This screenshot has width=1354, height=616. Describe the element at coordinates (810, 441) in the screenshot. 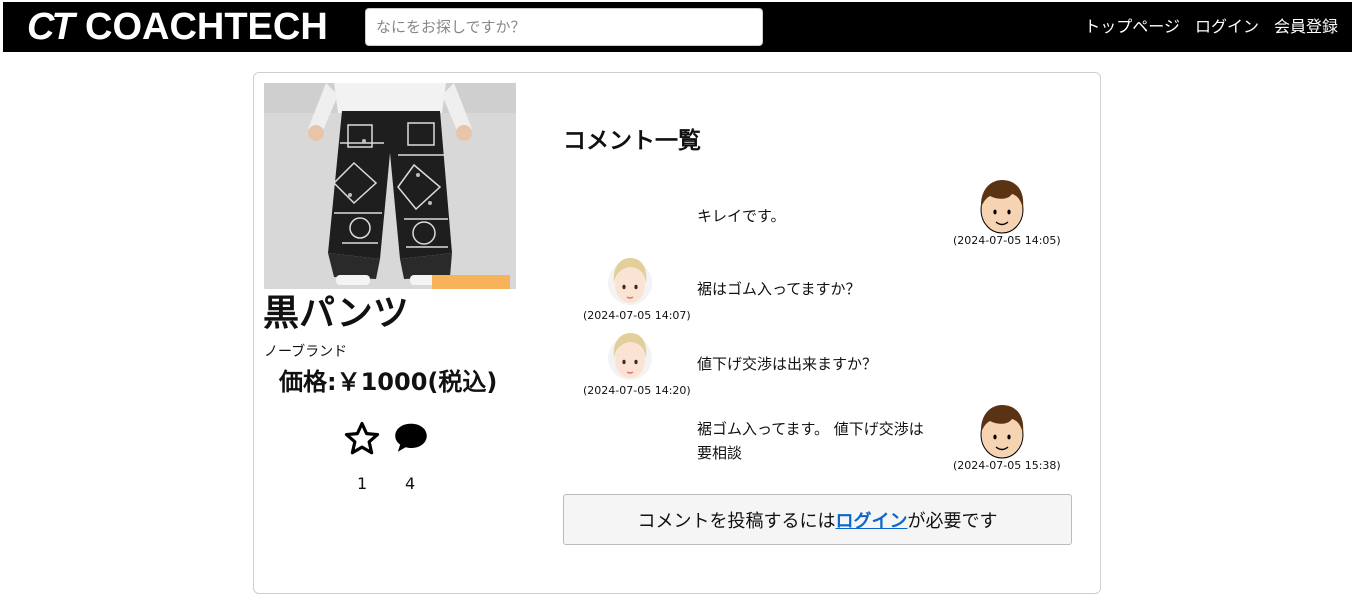

I see `comment-text: 裾ゴム入ってます。 値下げ交渉は要相談` at that location.